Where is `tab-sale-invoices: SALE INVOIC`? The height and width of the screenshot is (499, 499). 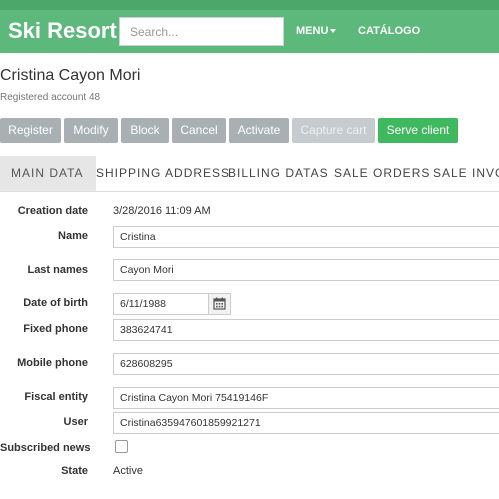 tab-sale-invoices: SALE INVOIC is located at coordinates (466, 173).